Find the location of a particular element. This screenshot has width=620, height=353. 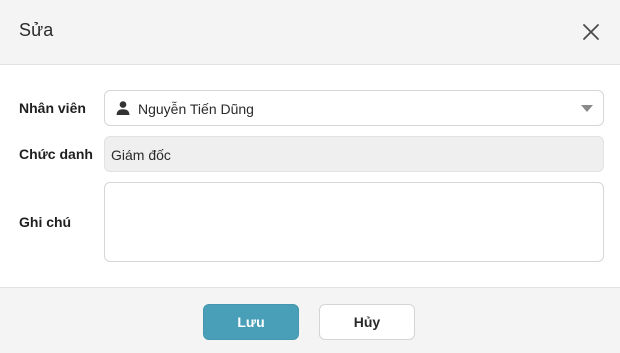

user-icon is located at coordinates (123, 108).